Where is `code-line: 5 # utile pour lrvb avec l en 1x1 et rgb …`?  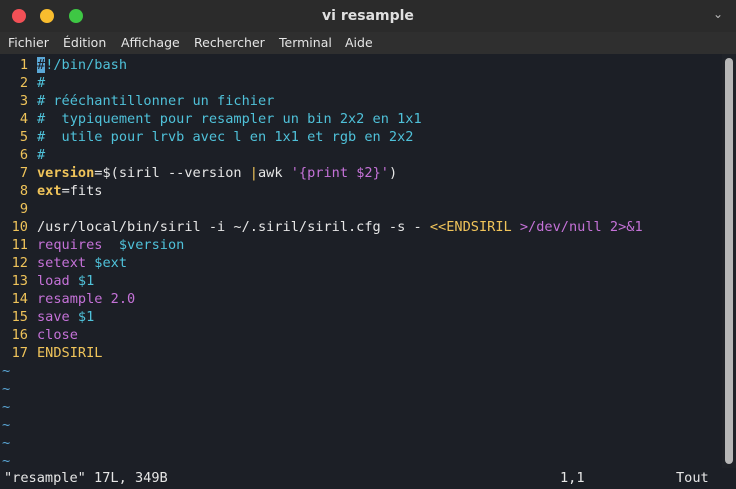
code-line: 5 # utile pour lrvb avec l en 1x1 et rgb … is located at coordinates (207, 137).